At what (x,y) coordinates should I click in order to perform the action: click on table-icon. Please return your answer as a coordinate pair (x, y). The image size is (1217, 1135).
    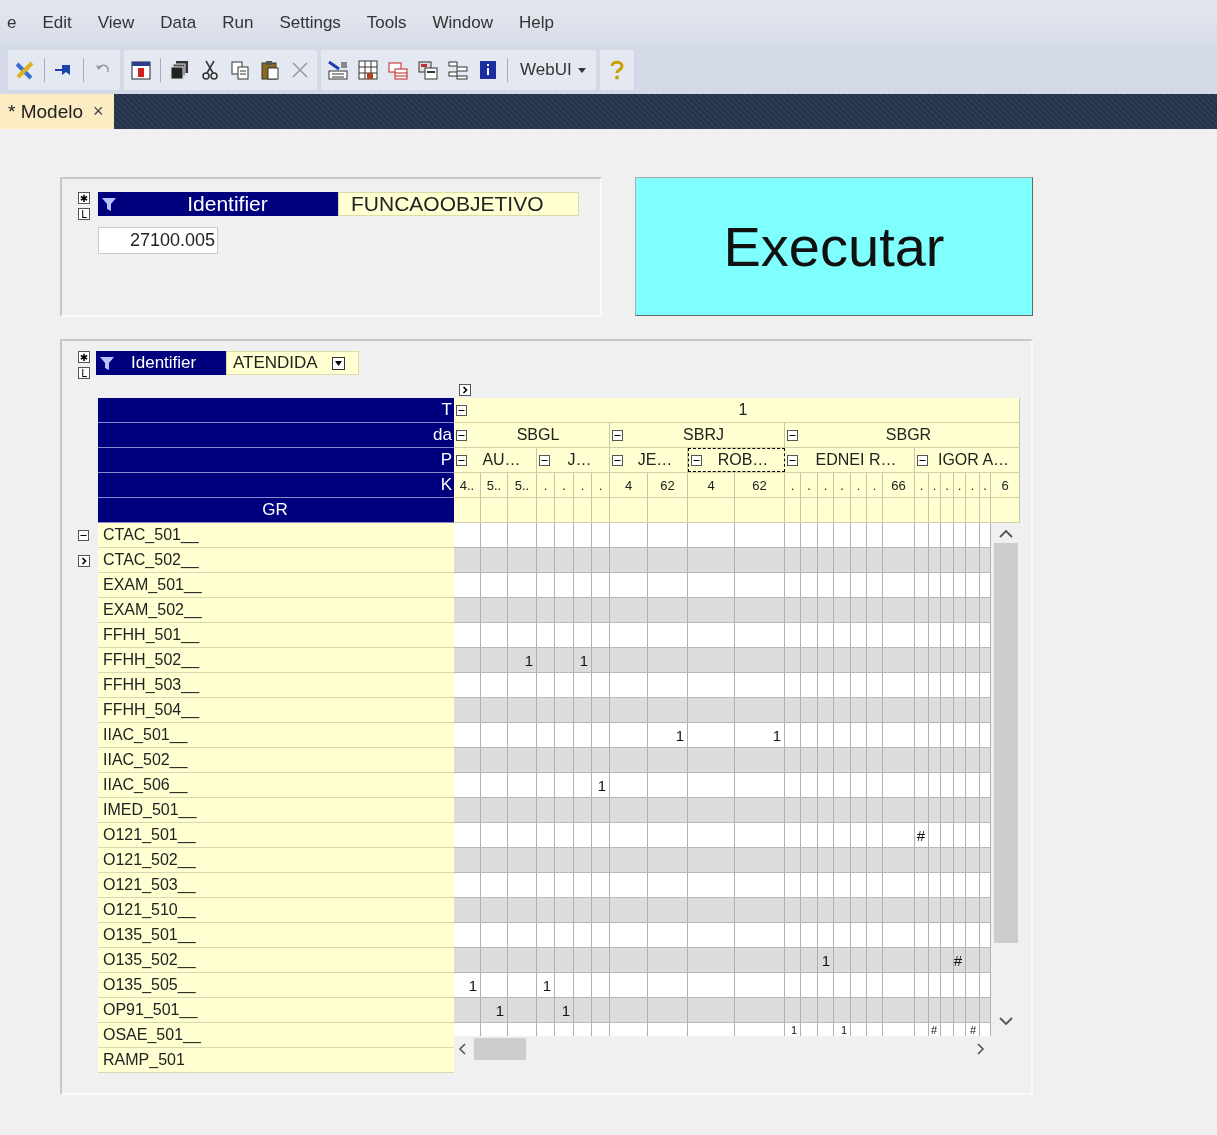
    Looking at the image, I should click on (398, 70).